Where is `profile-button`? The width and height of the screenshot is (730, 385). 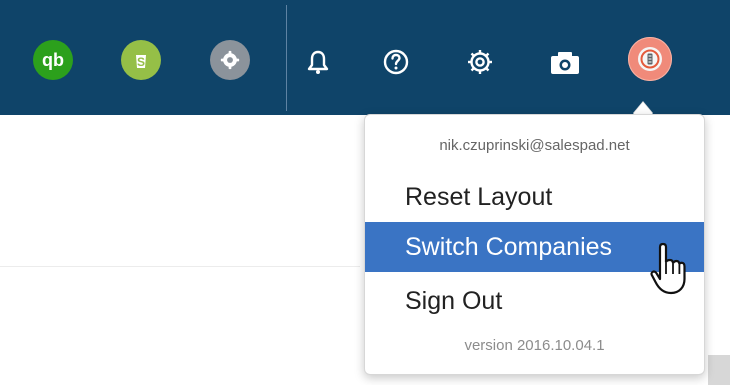
profile-button is located at coordinates (650, 59).